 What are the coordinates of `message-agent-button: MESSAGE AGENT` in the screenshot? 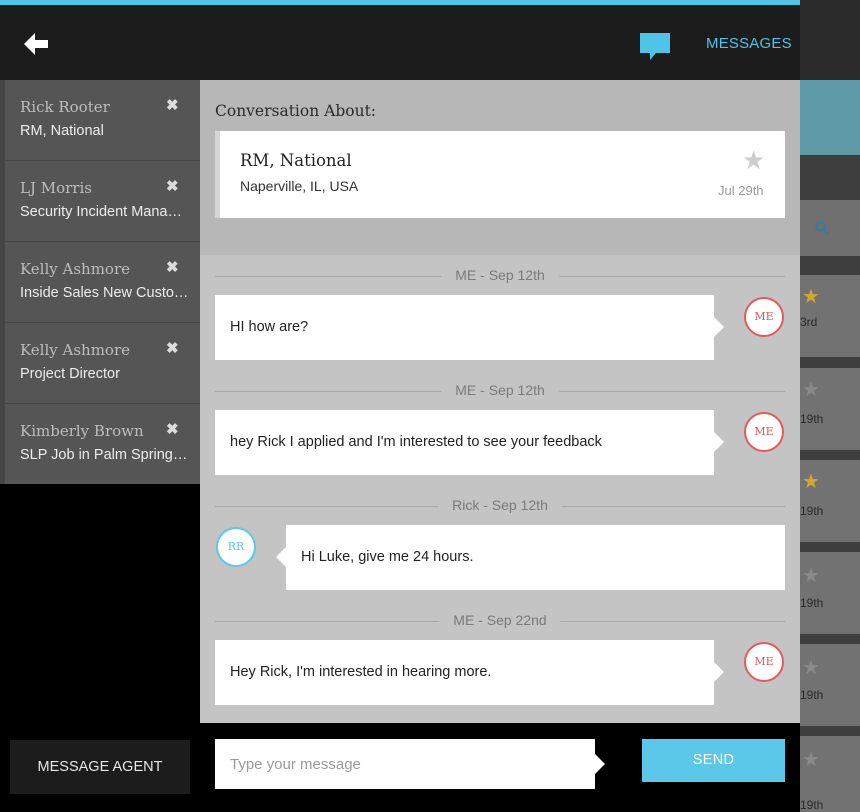 It's located at (100, 767).